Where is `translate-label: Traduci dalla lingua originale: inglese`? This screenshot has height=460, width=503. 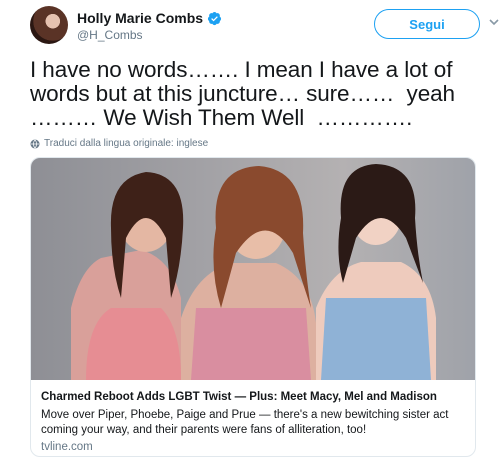
translate-label: Traduci dalla lingua originale: inglese is located at coordinates (126, 143).